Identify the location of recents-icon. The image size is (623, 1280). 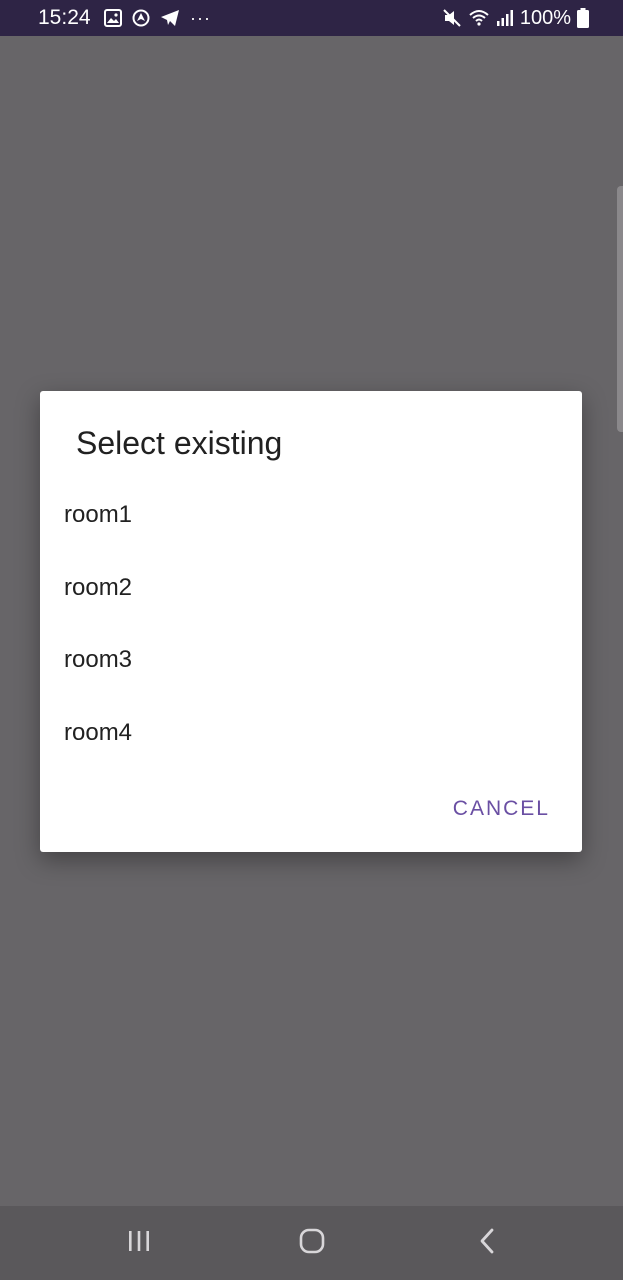
(139, 1243).